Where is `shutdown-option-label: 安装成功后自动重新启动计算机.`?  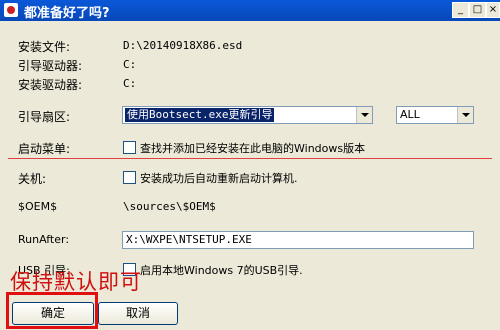 shutdown-option-label: 安装成功后自动重新启动计算机. is located at coordinates (219, 178).